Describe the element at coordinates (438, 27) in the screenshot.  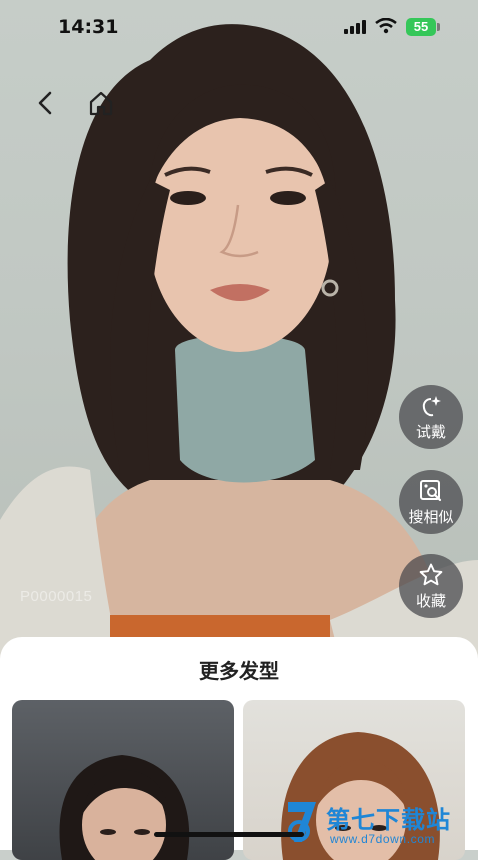
I see `battery-cap-icon` at that location.